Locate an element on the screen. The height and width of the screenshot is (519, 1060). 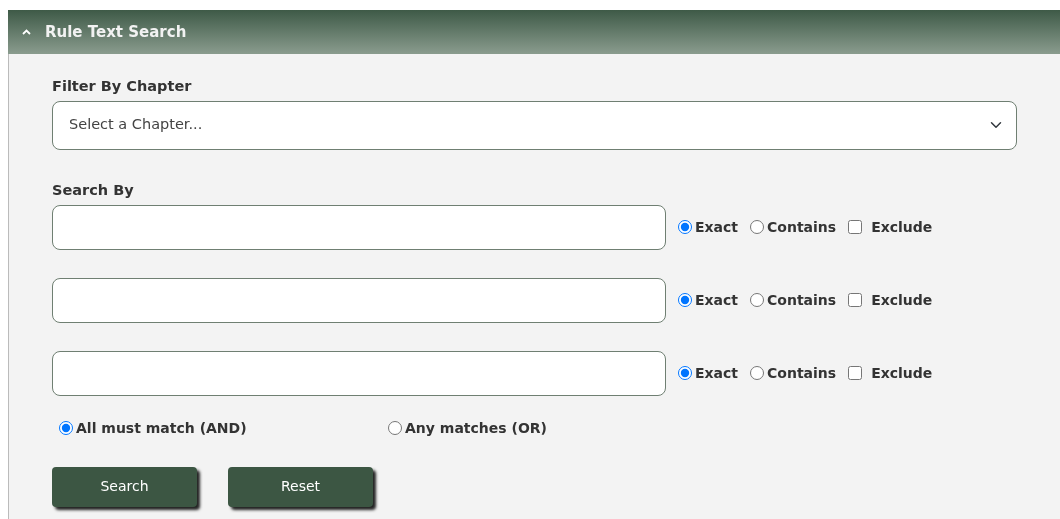
option-label: All must match (AND) is located at coordinates (161, 428).